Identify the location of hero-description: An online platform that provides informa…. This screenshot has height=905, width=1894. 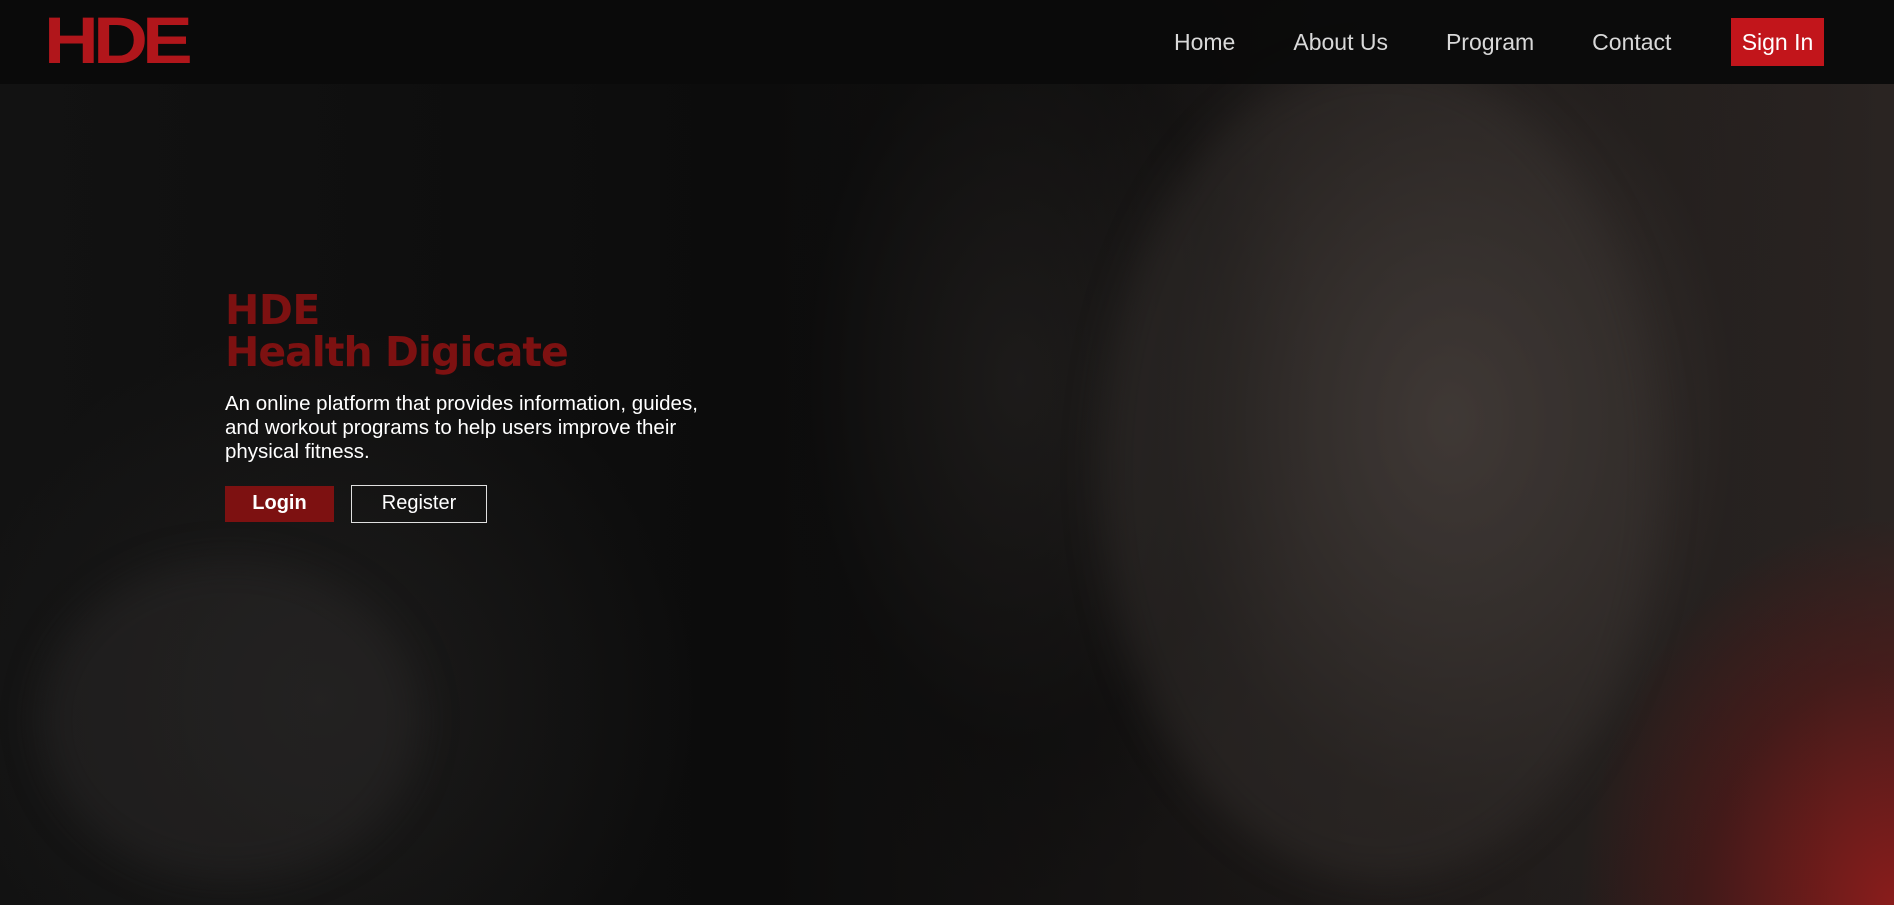
(461, 427).